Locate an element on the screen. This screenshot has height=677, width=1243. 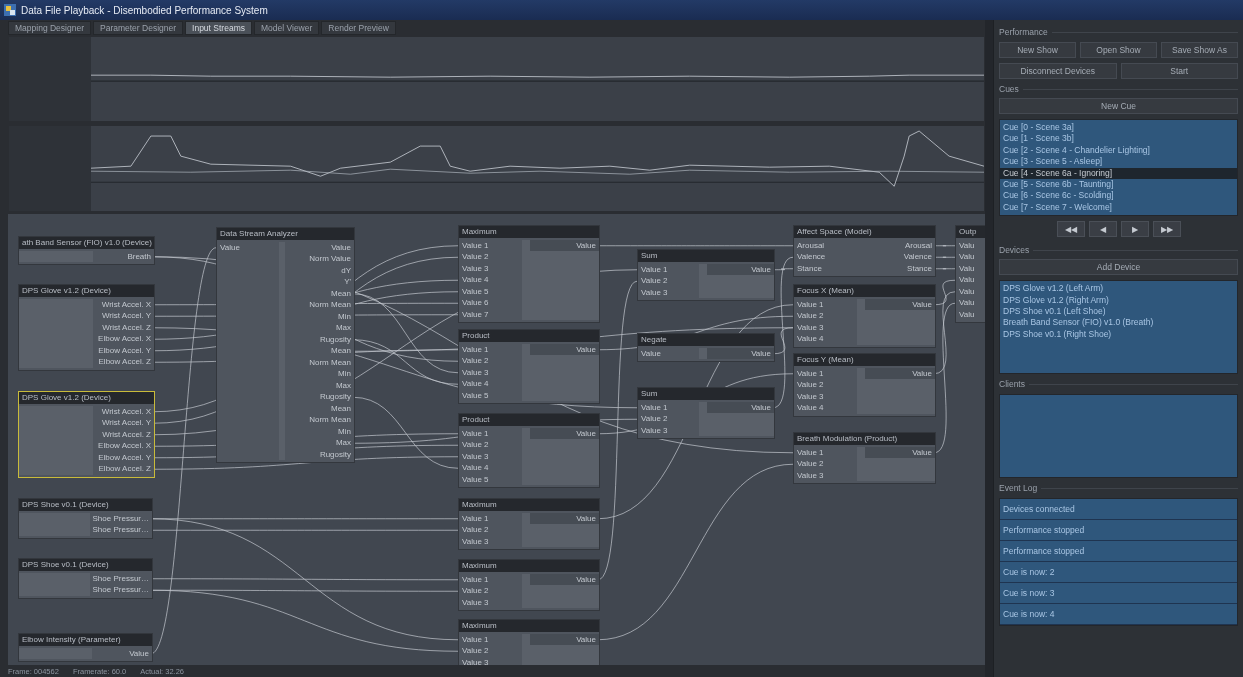
section-label: Devices is located at coordinates (1014, 250).